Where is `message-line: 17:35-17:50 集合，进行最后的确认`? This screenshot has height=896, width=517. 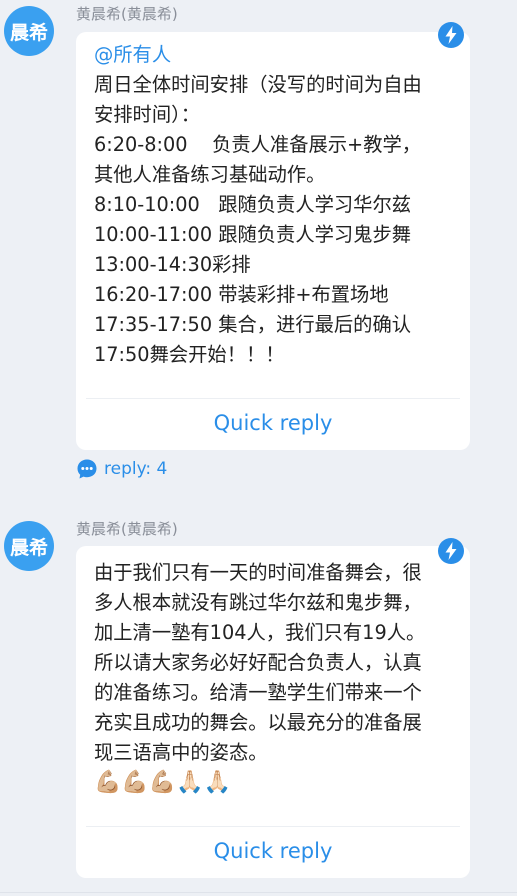 message-line: 17:35-17:50 集合，进行最后的确认 is located at coordinates (253, 324).